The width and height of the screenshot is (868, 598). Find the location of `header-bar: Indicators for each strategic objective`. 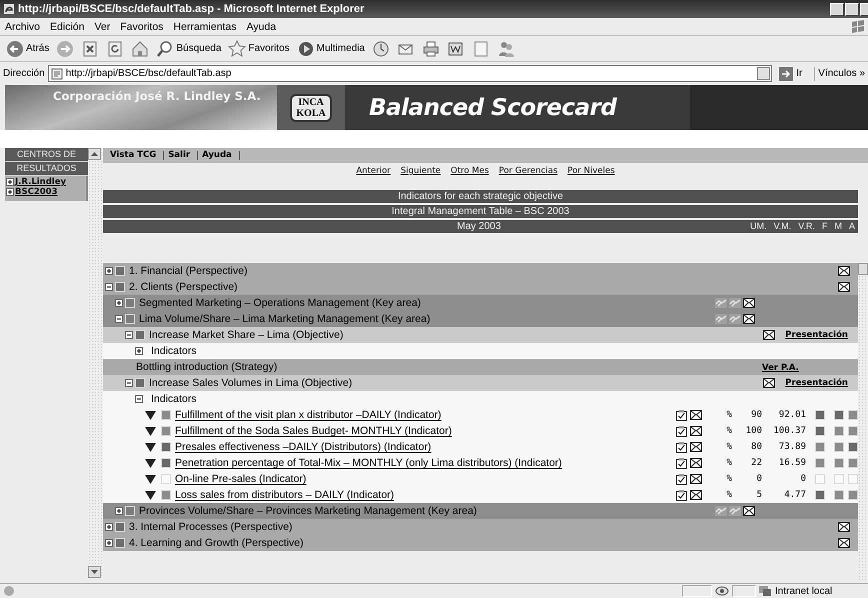

header-bar: Indicators for each strategic objective is located at coordinates (480, 196).